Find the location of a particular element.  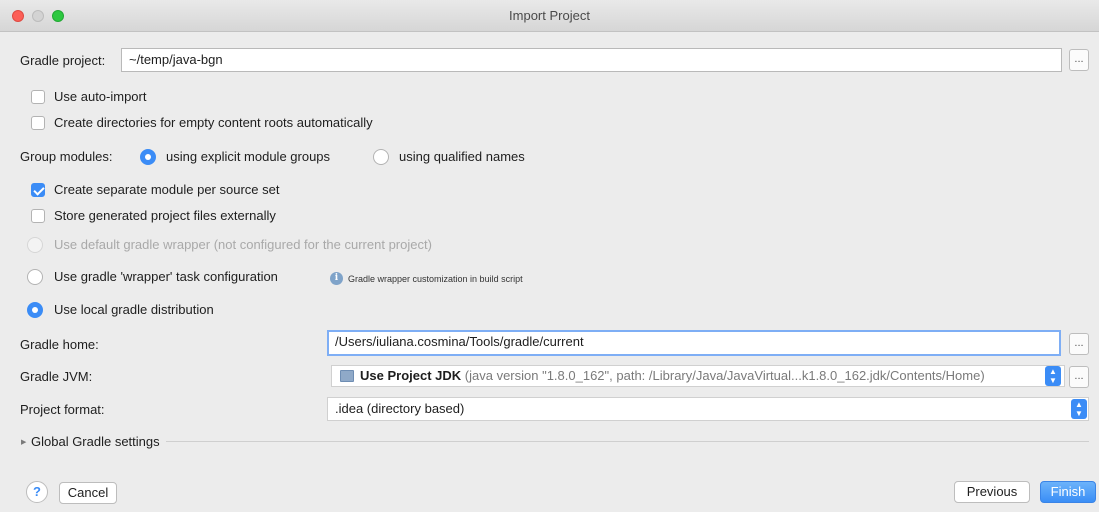

title-bar: Import Project is located at coordinates (549, 16).